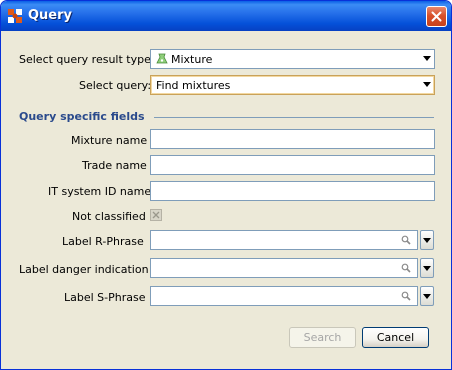  I want to click on label-s-phrase-dropdown-button, so click(427, 296).